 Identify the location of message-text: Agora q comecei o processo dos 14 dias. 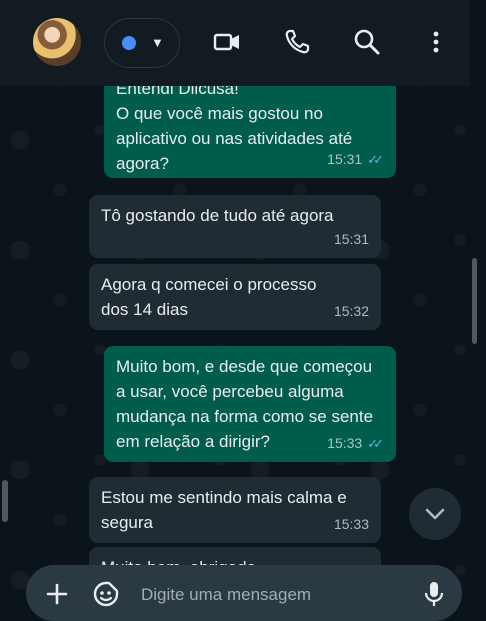
(209, 297).